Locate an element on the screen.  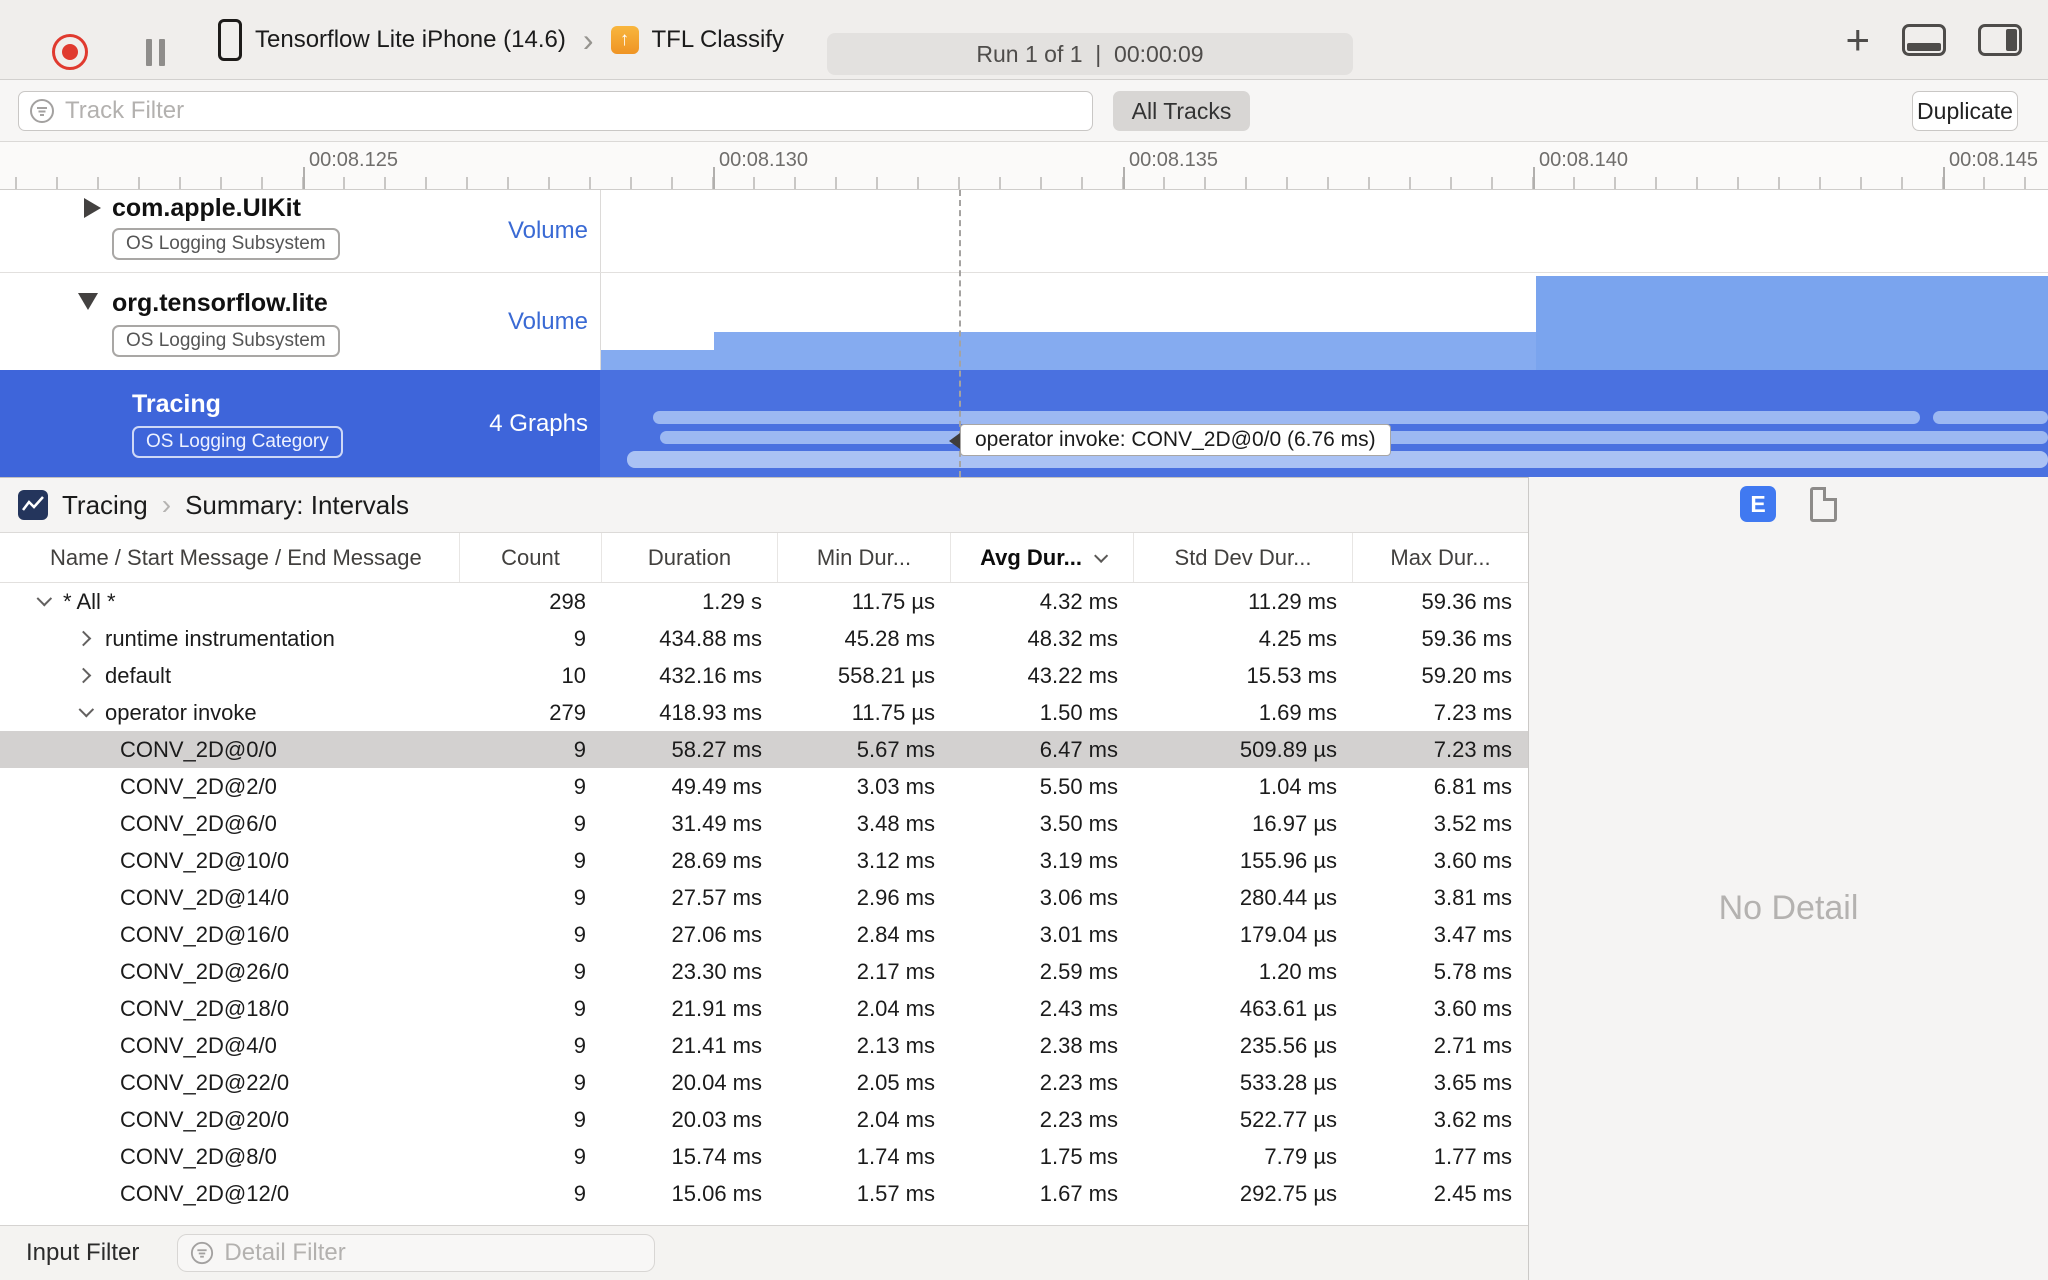
add-instrument-button: + is located at coordinates (1857, 40).